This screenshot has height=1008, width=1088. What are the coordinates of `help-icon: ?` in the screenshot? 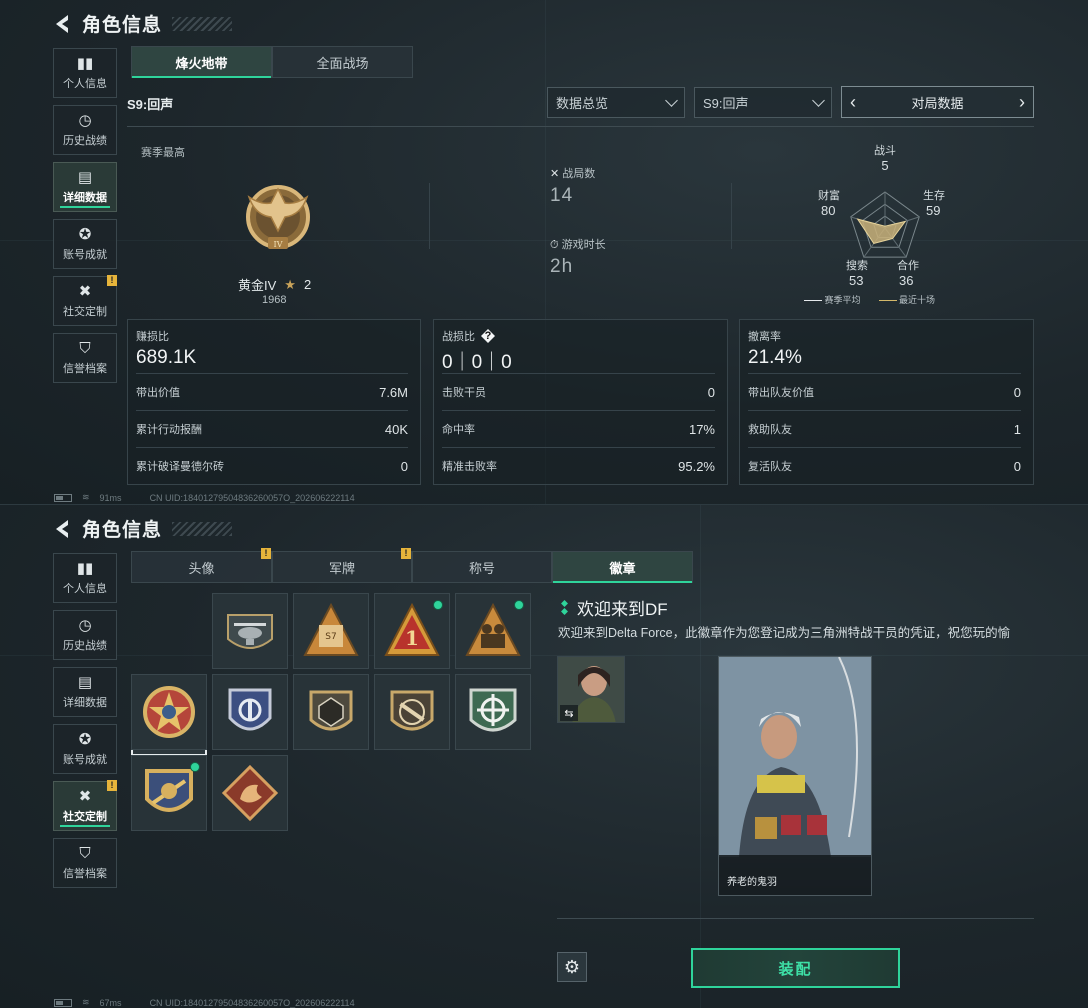 It's located at (488, 336).